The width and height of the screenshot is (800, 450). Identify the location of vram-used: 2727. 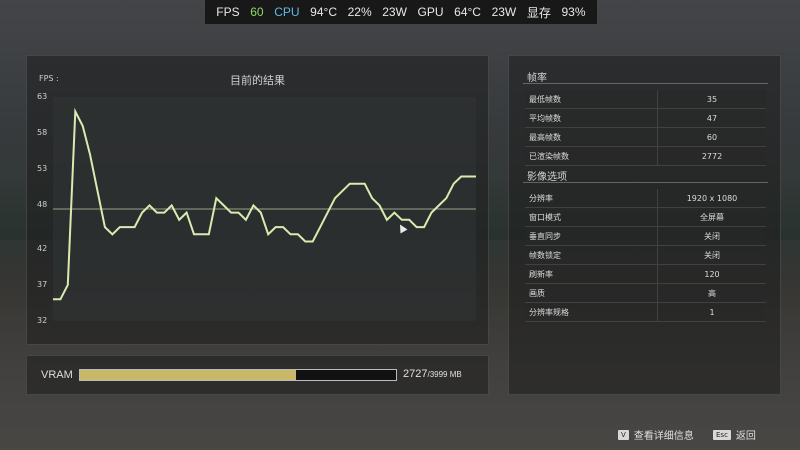
(415, 374).